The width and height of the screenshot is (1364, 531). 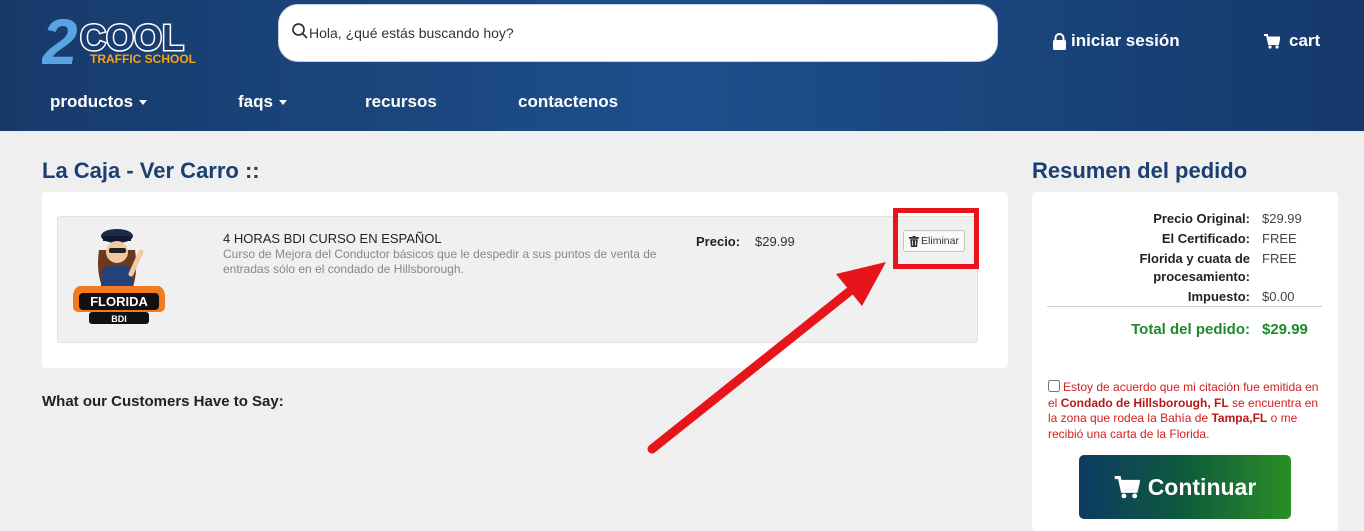 I want to click on site-logo: 2 COOL TRAFFIC SCHOOL, so click(x=129, y=41).